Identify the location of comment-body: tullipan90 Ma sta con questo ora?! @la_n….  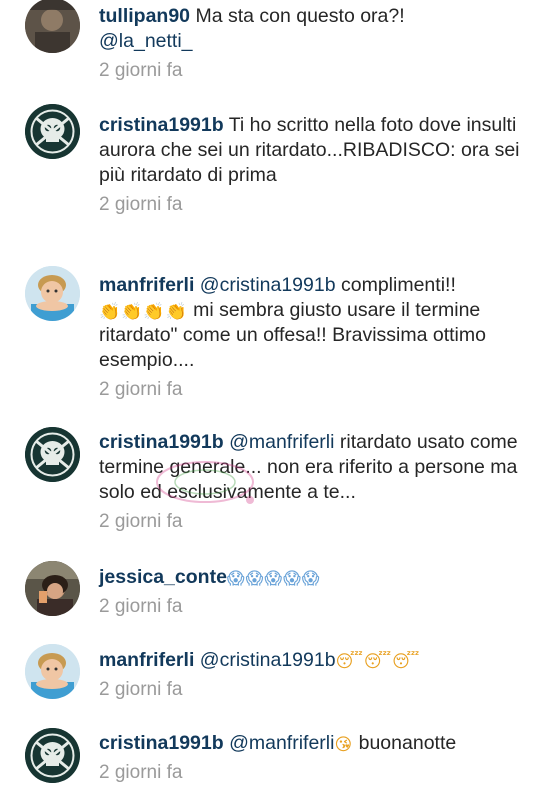
(316, 43).